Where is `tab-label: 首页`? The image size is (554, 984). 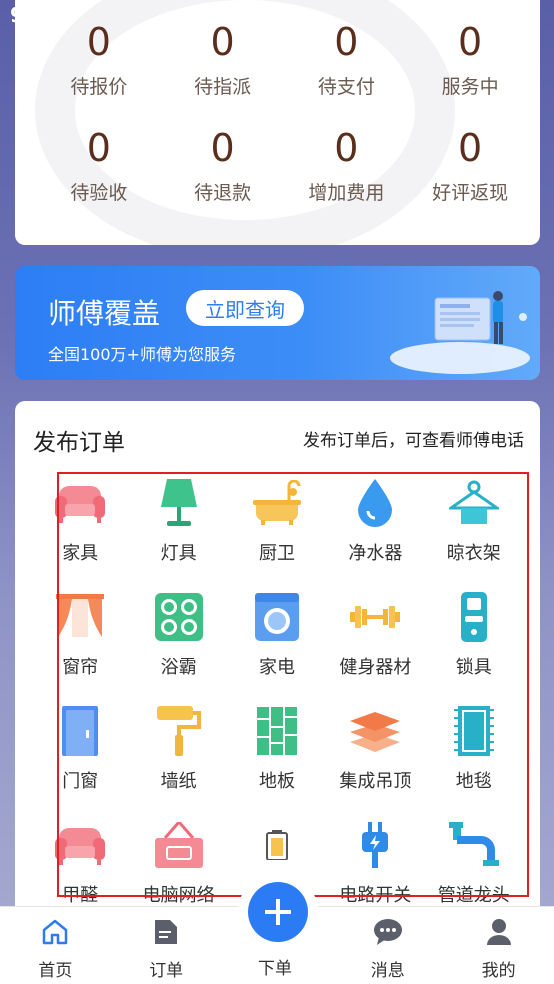
tab-label: 首页 is located at coordinates (55, 971).